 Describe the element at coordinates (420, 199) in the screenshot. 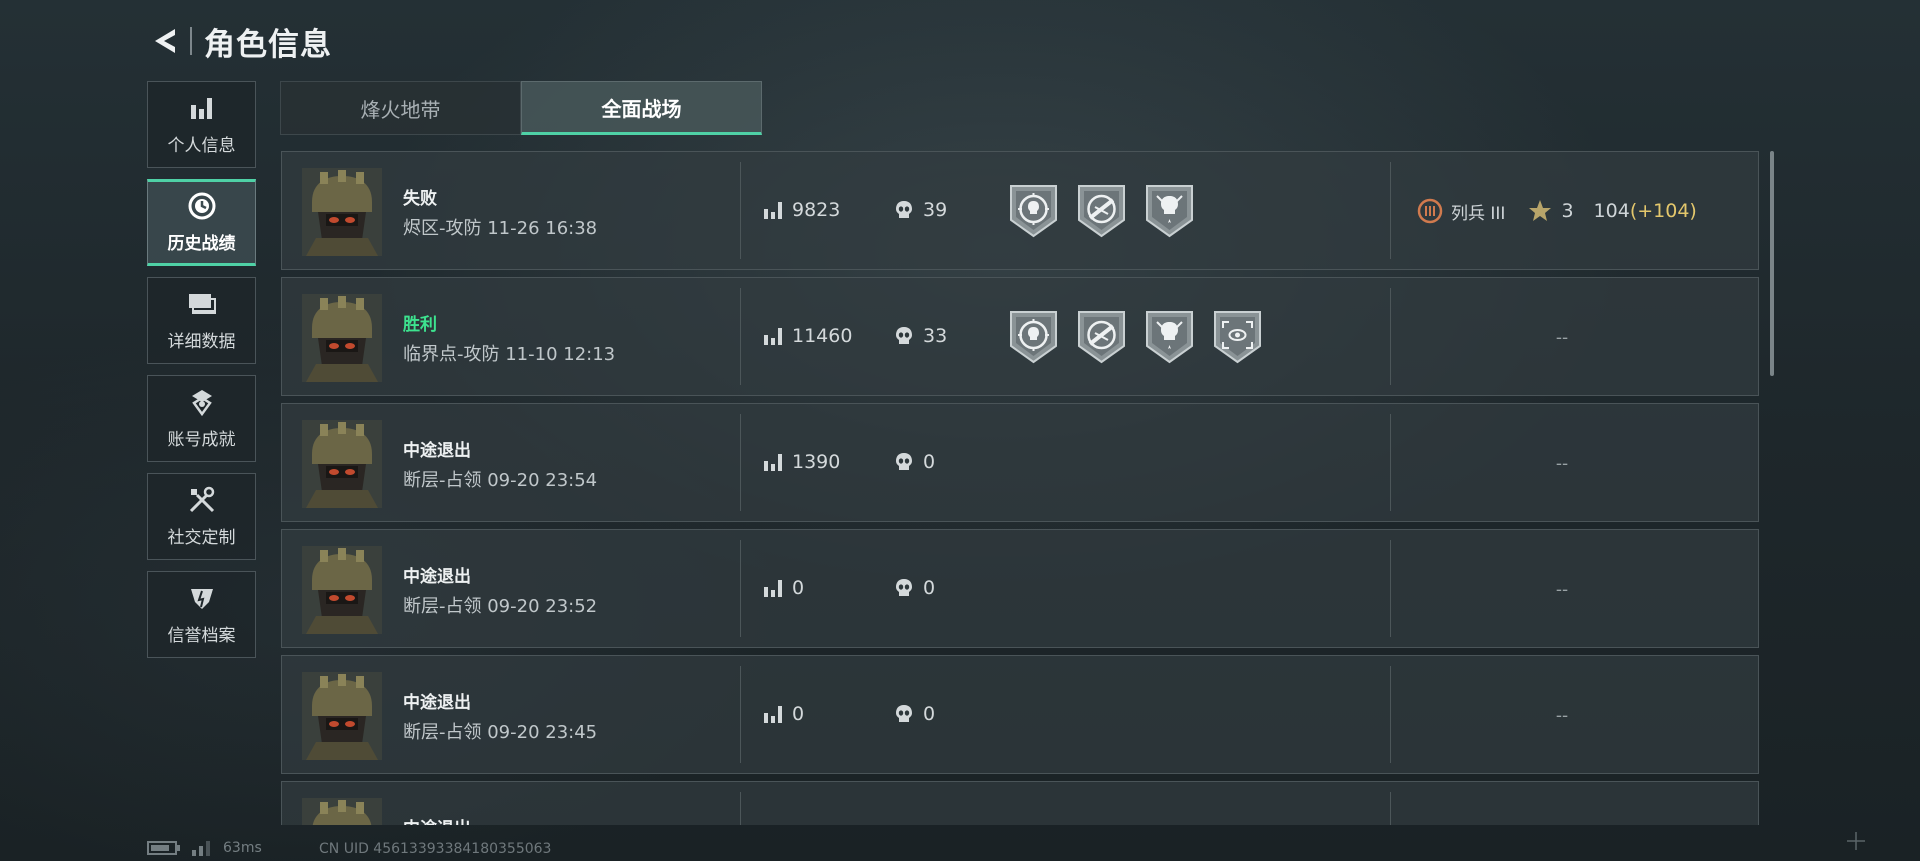

I see `match-result: 失败` at that location.